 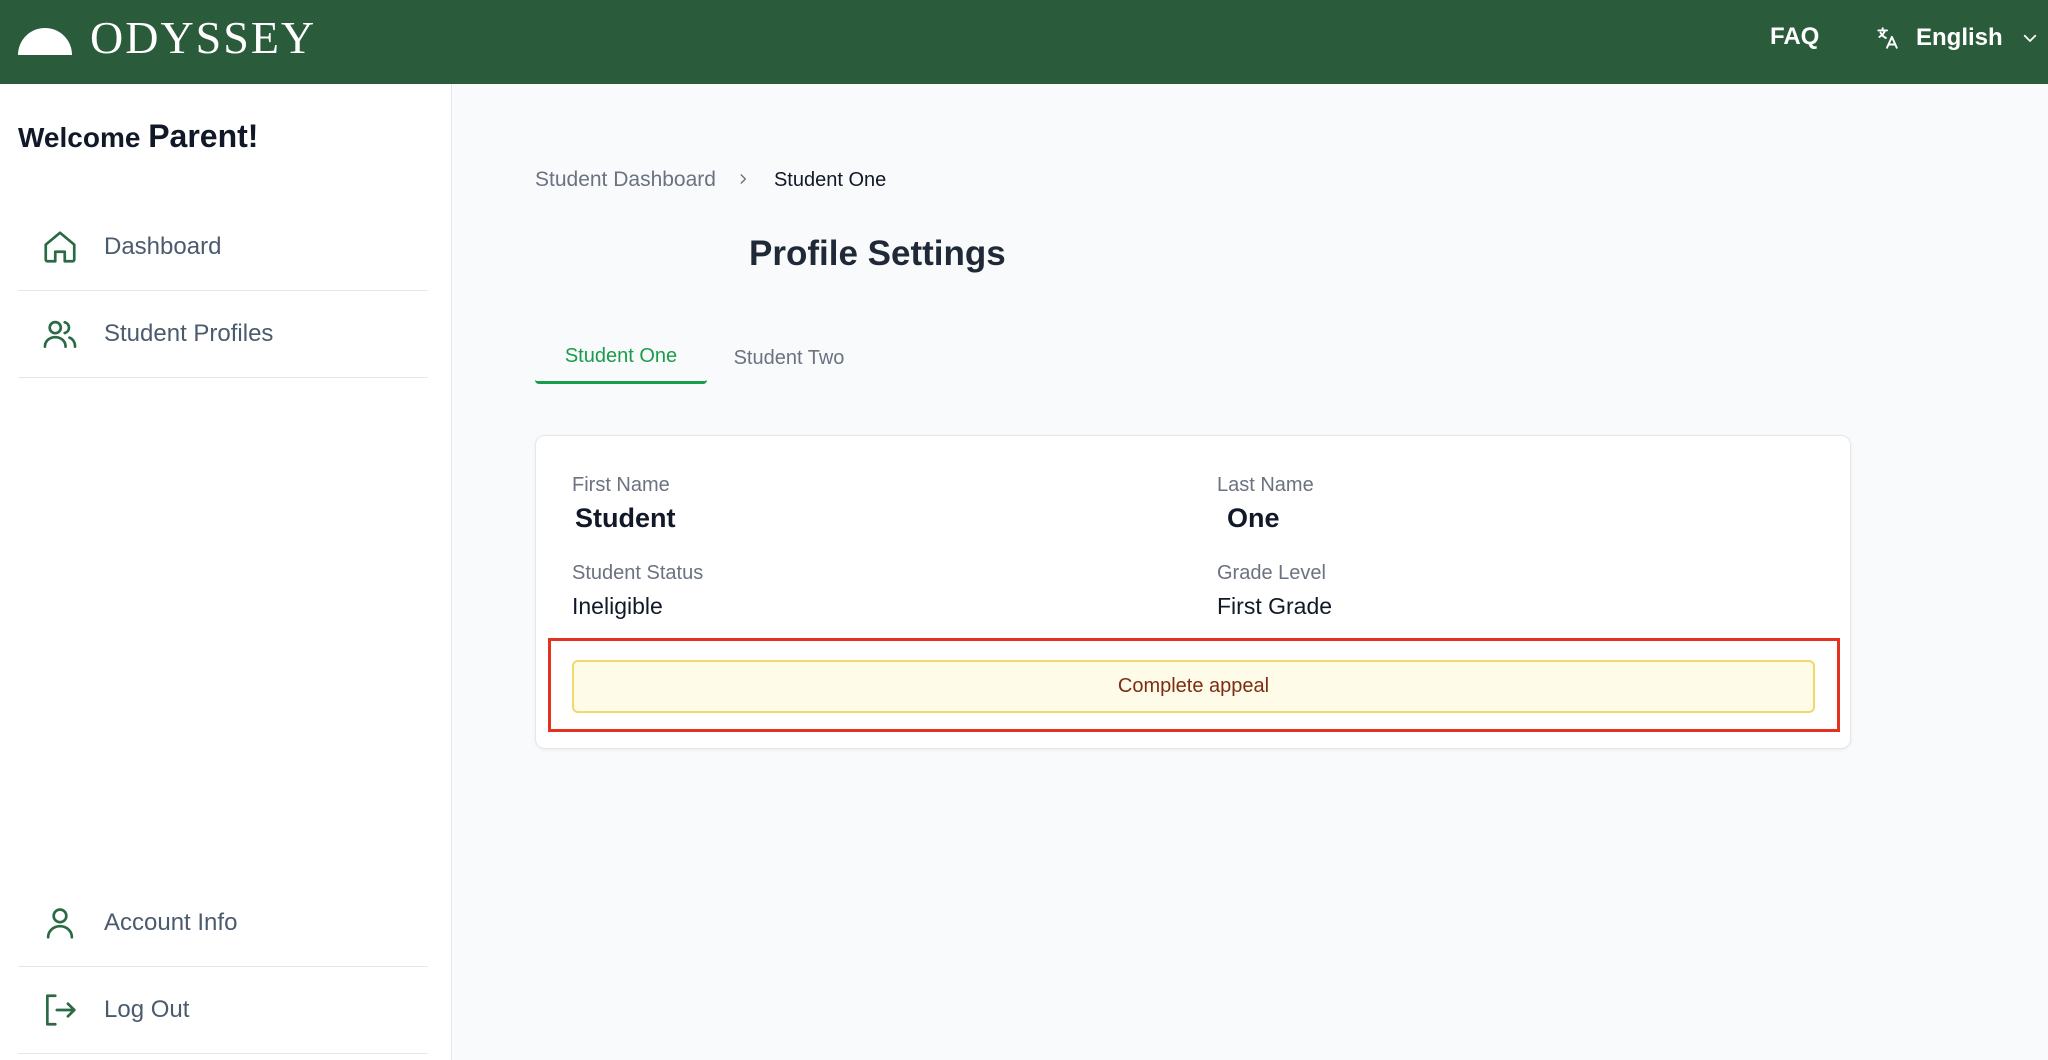 I want to click on student-tabs: Student One Student Two, so click(x=735, y=358).